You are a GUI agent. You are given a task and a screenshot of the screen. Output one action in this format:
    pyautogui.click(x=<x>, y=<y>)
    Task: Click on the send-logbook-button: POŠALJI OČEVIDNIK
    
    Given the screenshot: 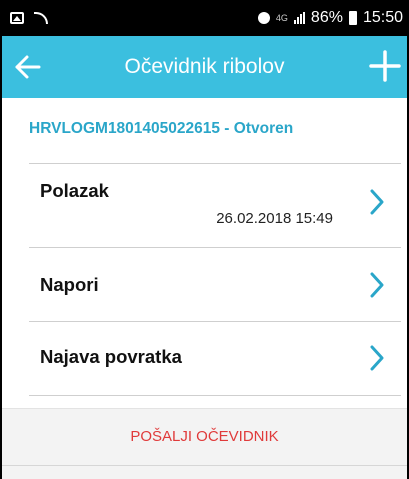 What is the action you would take?
    pyautogui.click(x=204, y=431)
    